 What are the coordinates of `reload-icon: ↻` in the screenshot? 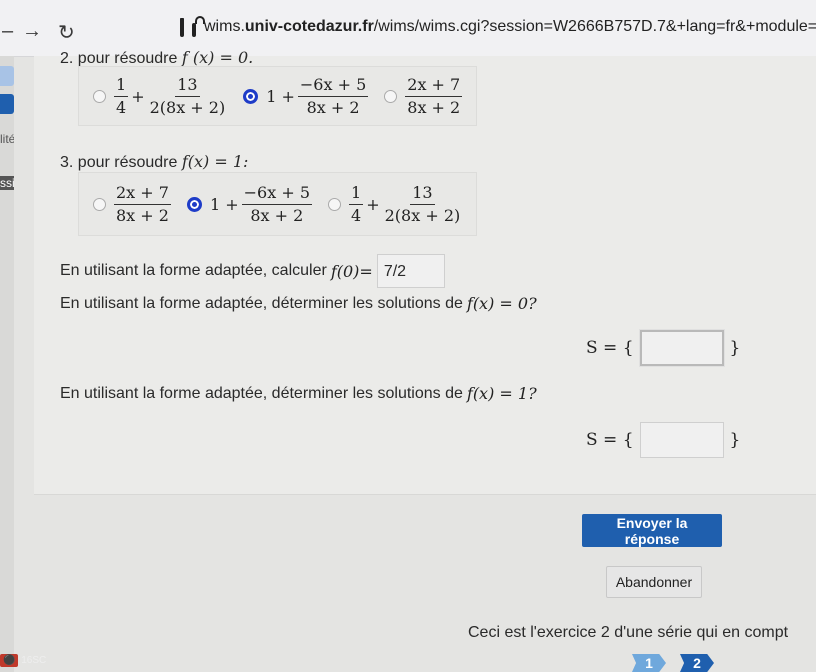 It's located at (66, 32).